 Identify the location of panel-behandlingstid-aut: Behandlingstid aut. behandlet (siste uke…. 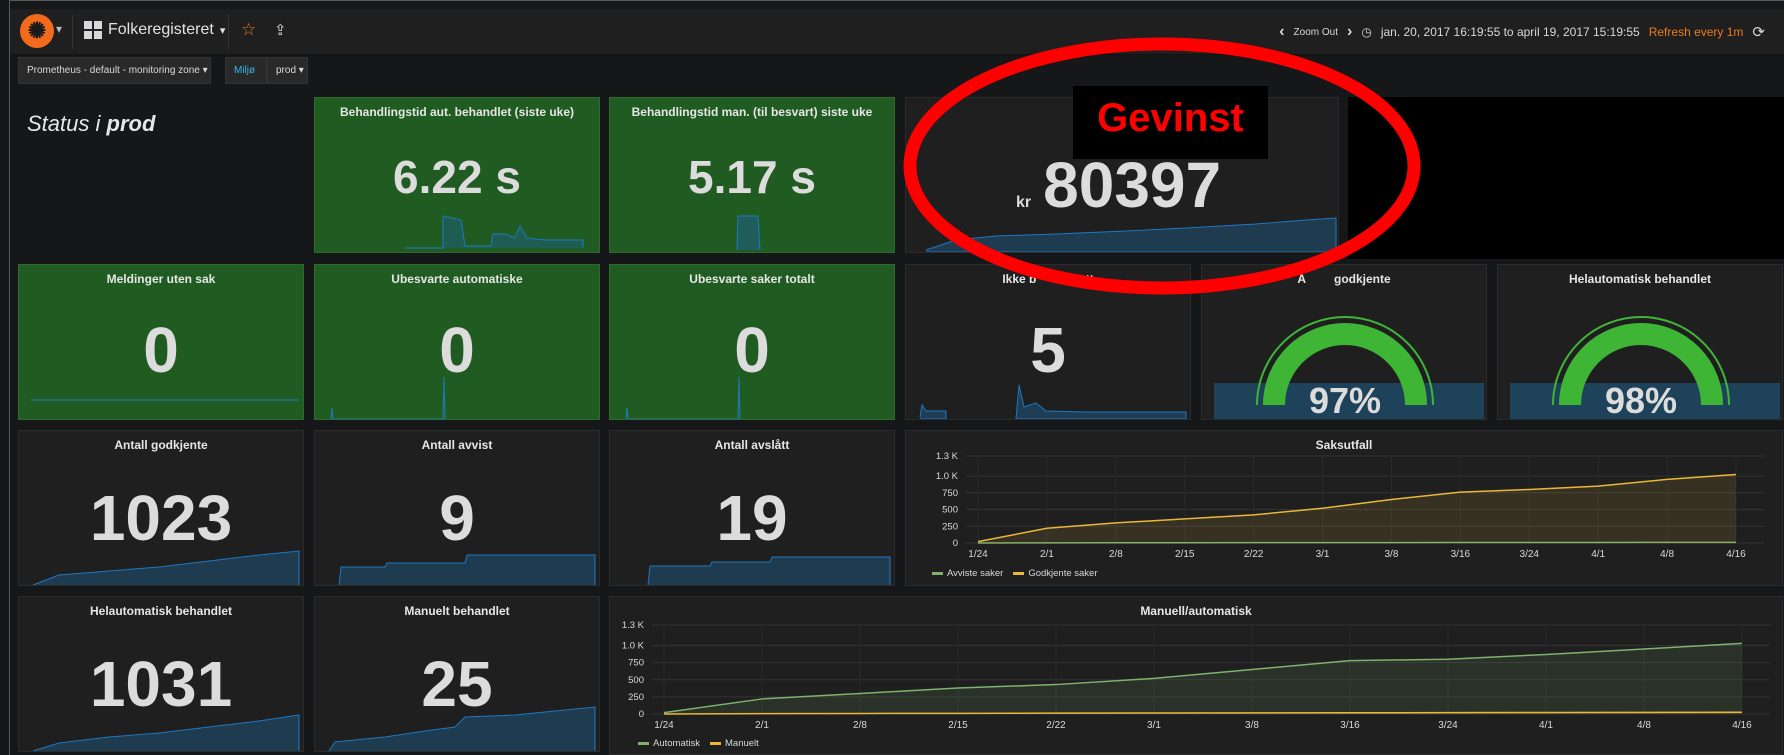
(457, 175).